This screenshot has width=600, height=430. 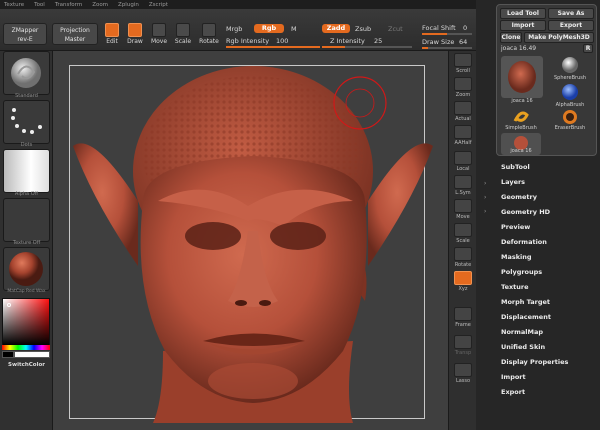 I want to click on import-menu: Import, so click(x=513, y=377).